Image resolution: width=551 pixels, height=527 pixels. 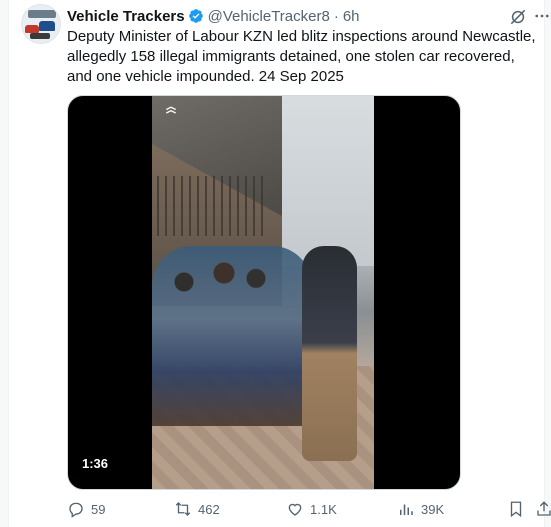 What do you see at coordinates (171, 110) in the screenshot?
I see `video-overlay-icon` at bounding box center [171, 110].